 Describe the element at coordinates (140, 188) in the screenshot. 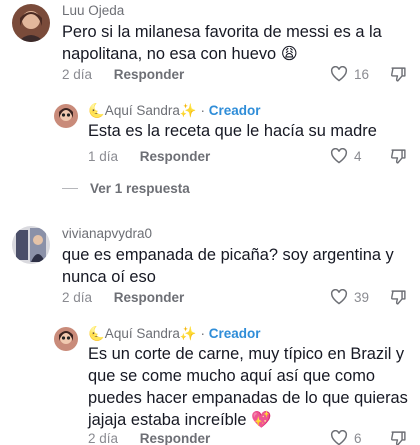

I see `view-replies-label: Ver 1 respuesta` at that location.